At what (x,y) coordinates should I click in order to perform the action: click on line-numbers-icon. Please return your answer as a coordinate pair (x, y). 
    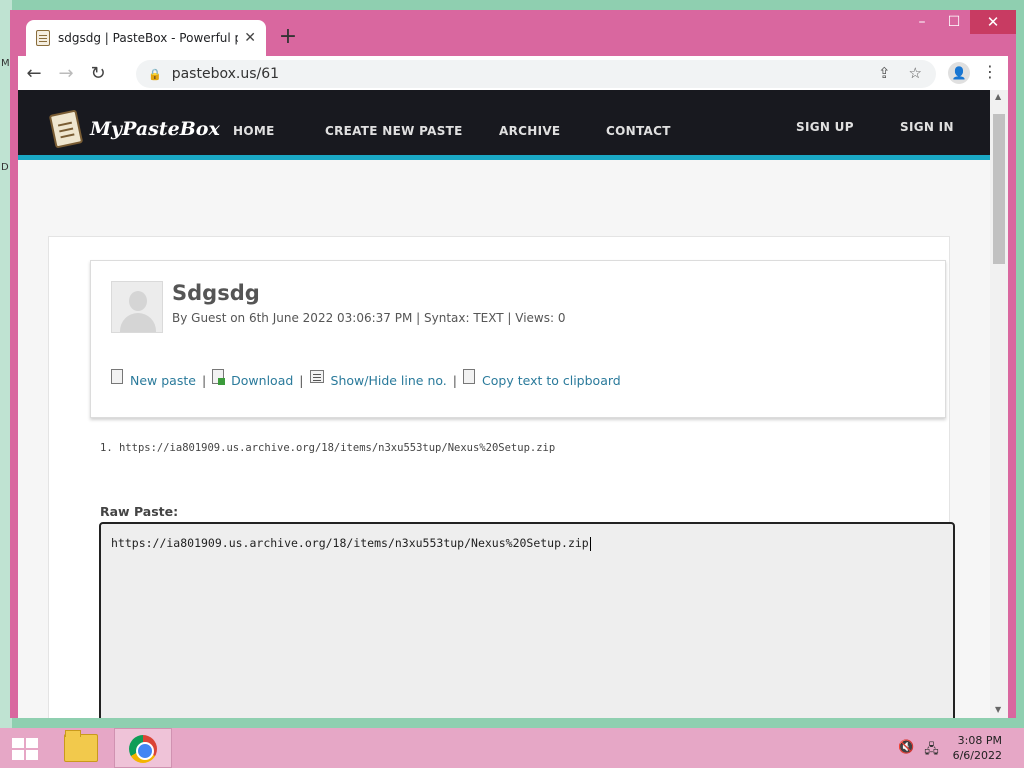
    Looking at the image, I should click on (316, 376).